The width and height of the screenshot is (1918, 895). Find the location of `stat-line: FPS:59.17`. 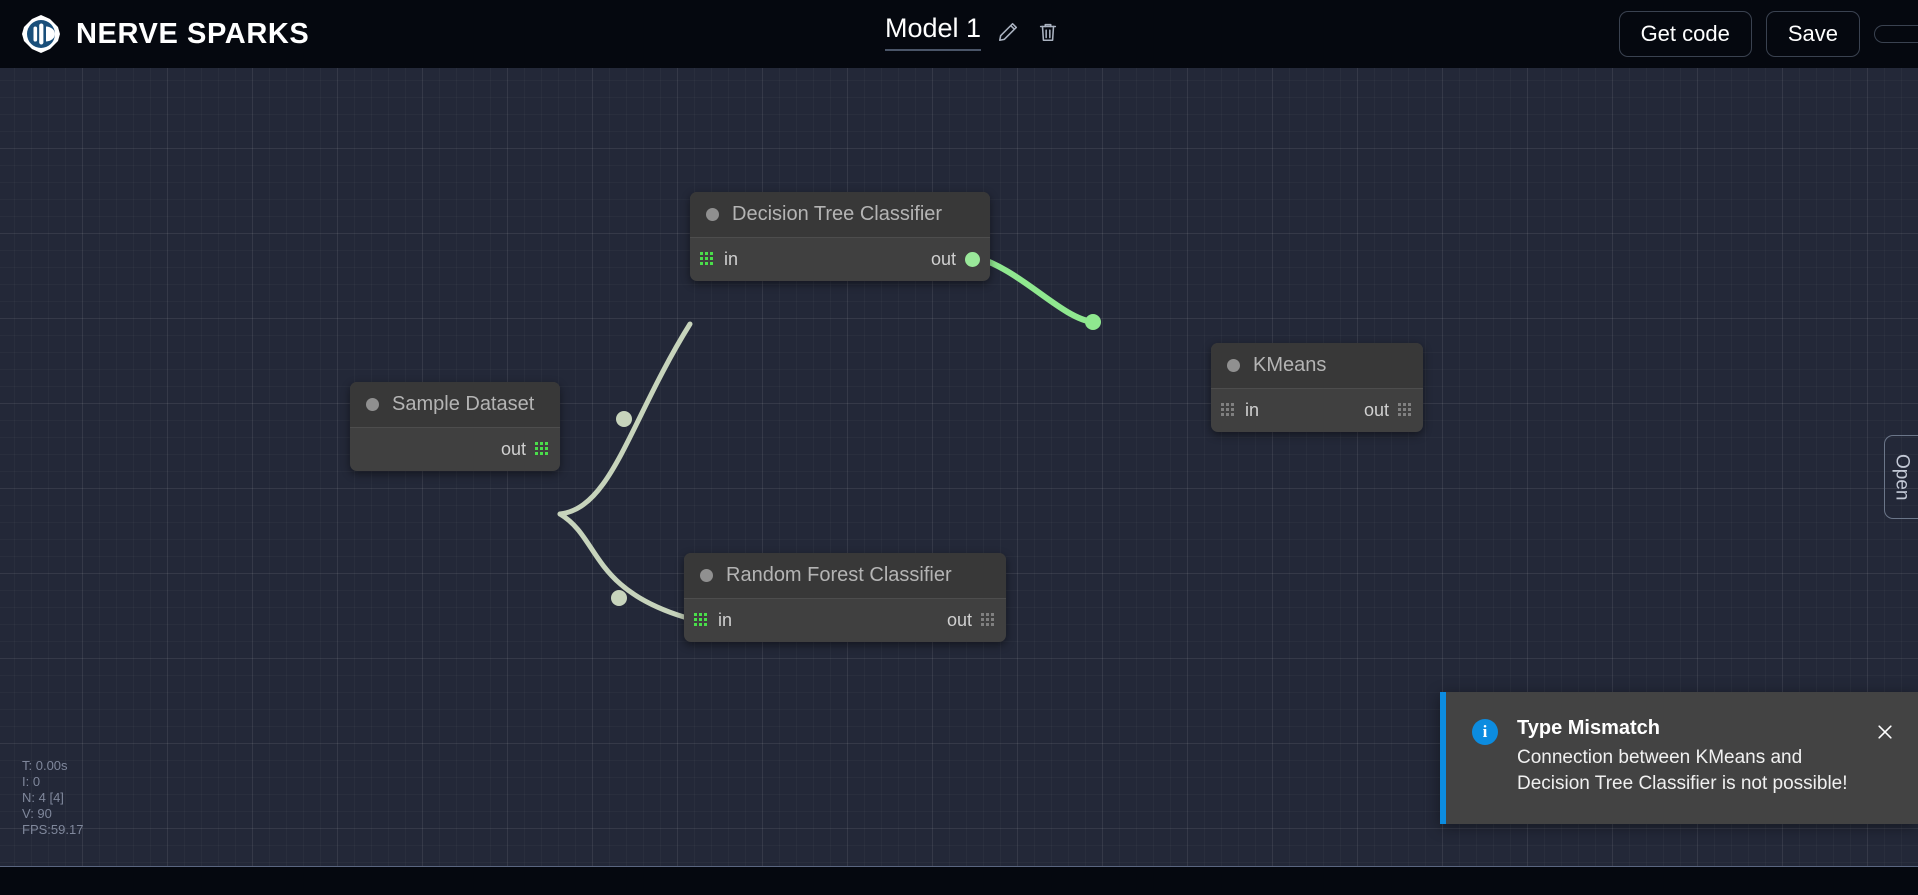

stat-line: FPS:59.17 is located at coordinates (53, 830).